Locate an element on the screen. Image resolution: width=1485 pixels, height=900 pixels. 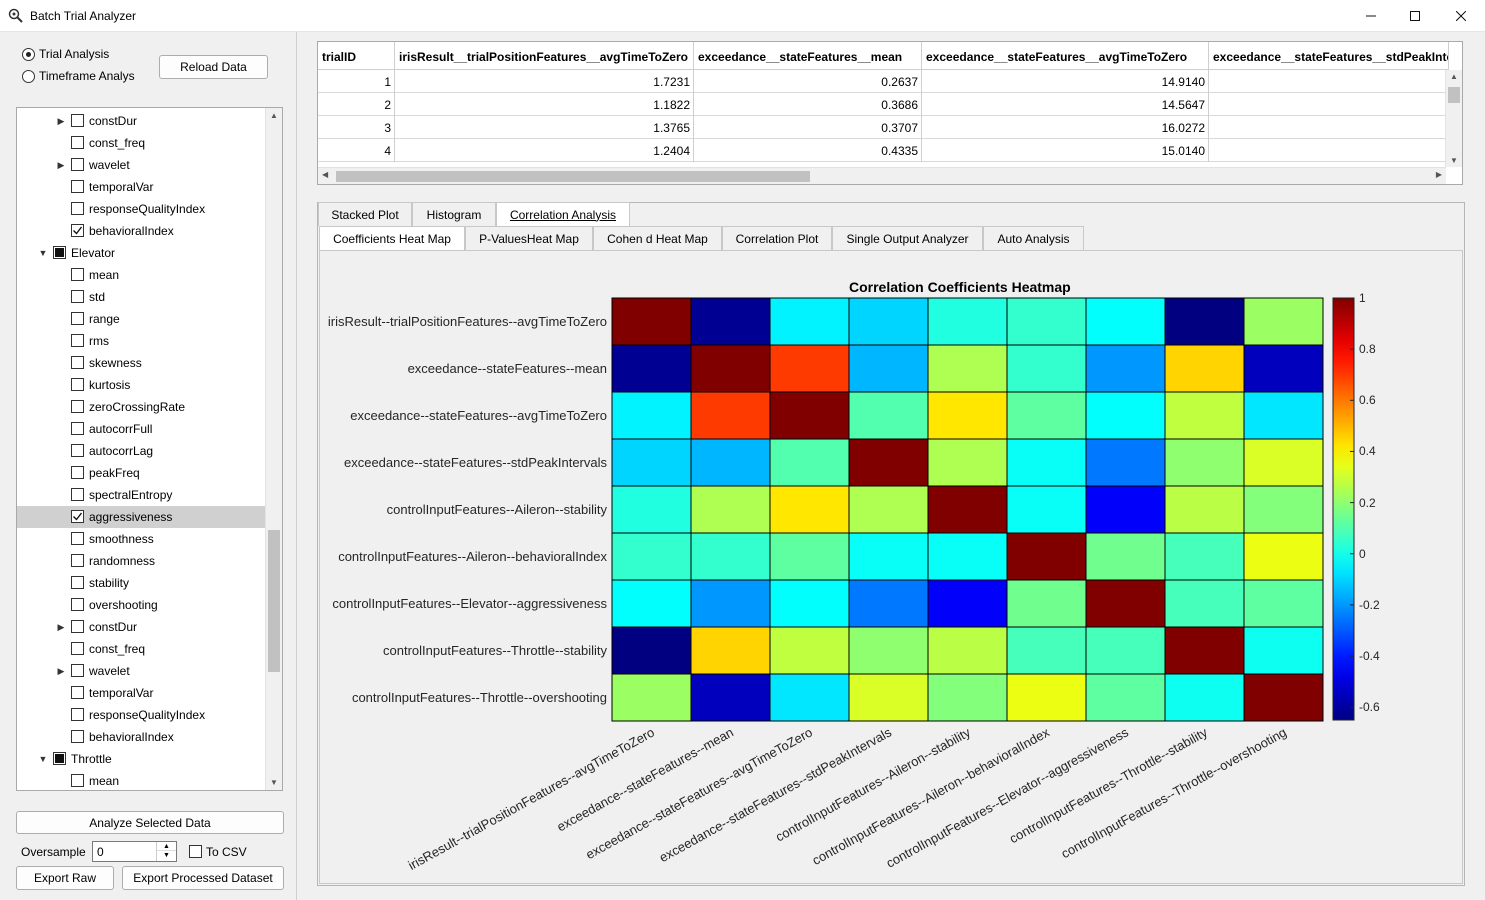
tree-item: range is located at coordinates (141, 319).